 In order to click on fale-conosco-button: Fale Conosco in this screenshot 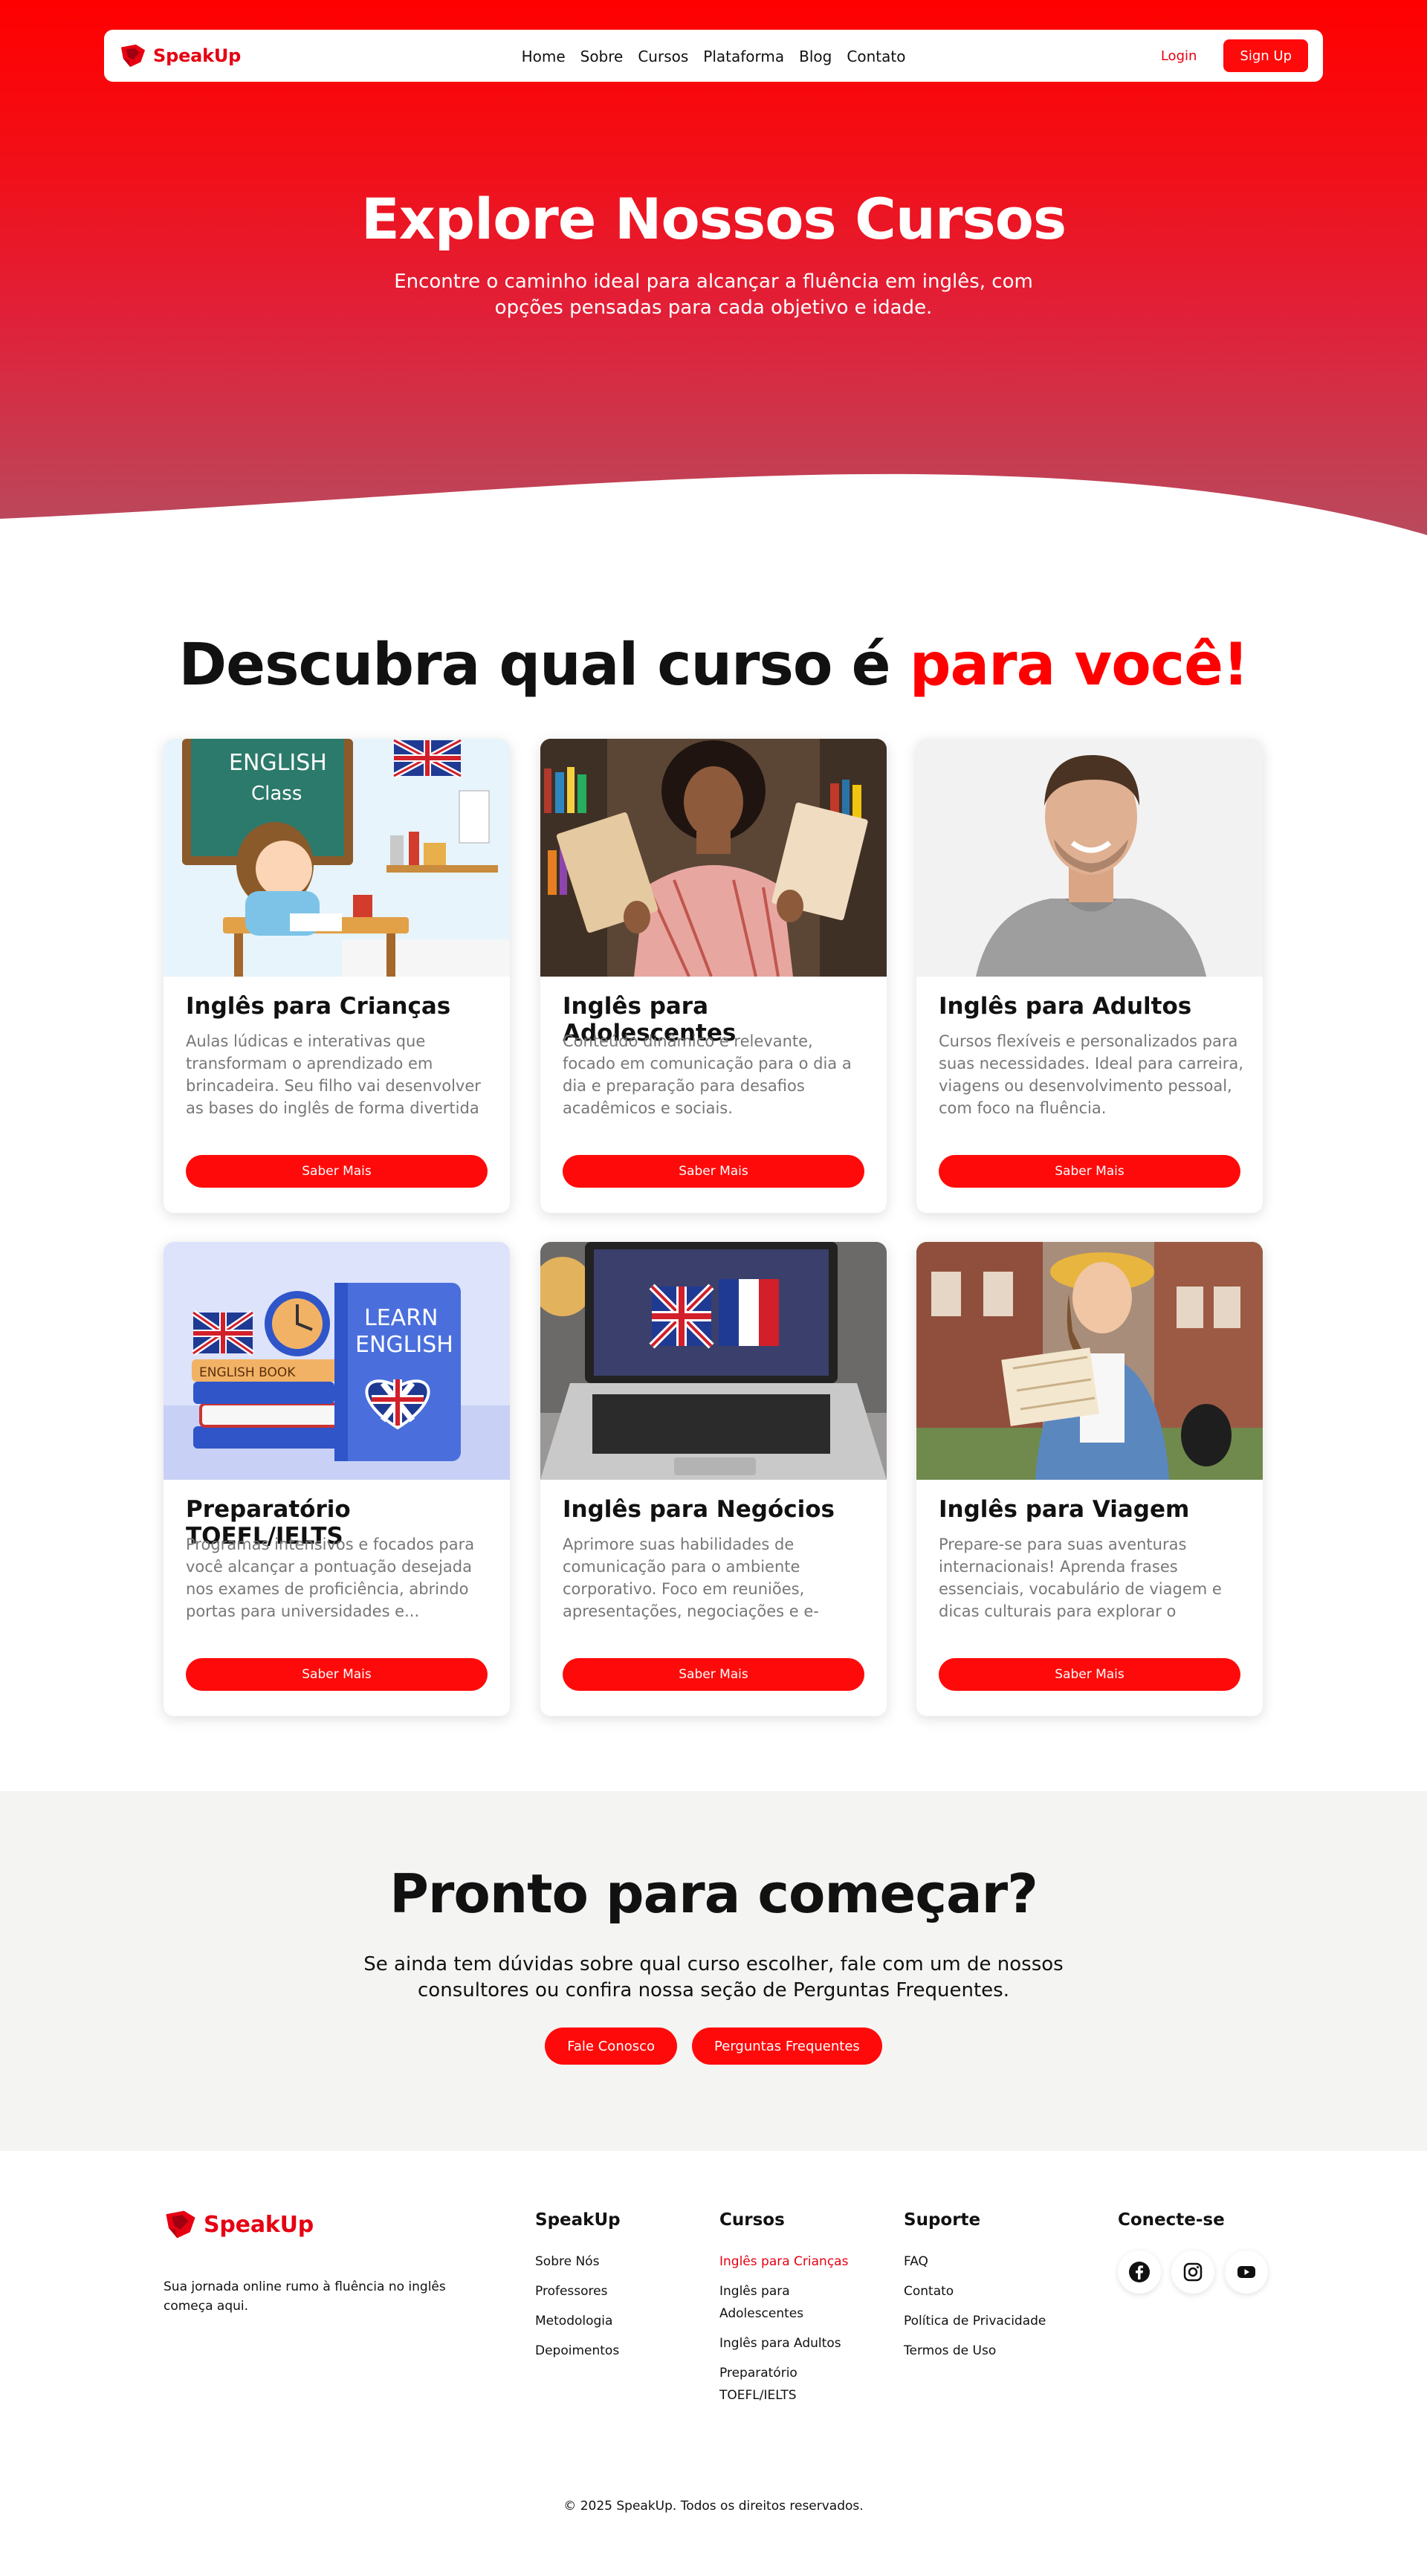, I will do `click(611, 2046)`.